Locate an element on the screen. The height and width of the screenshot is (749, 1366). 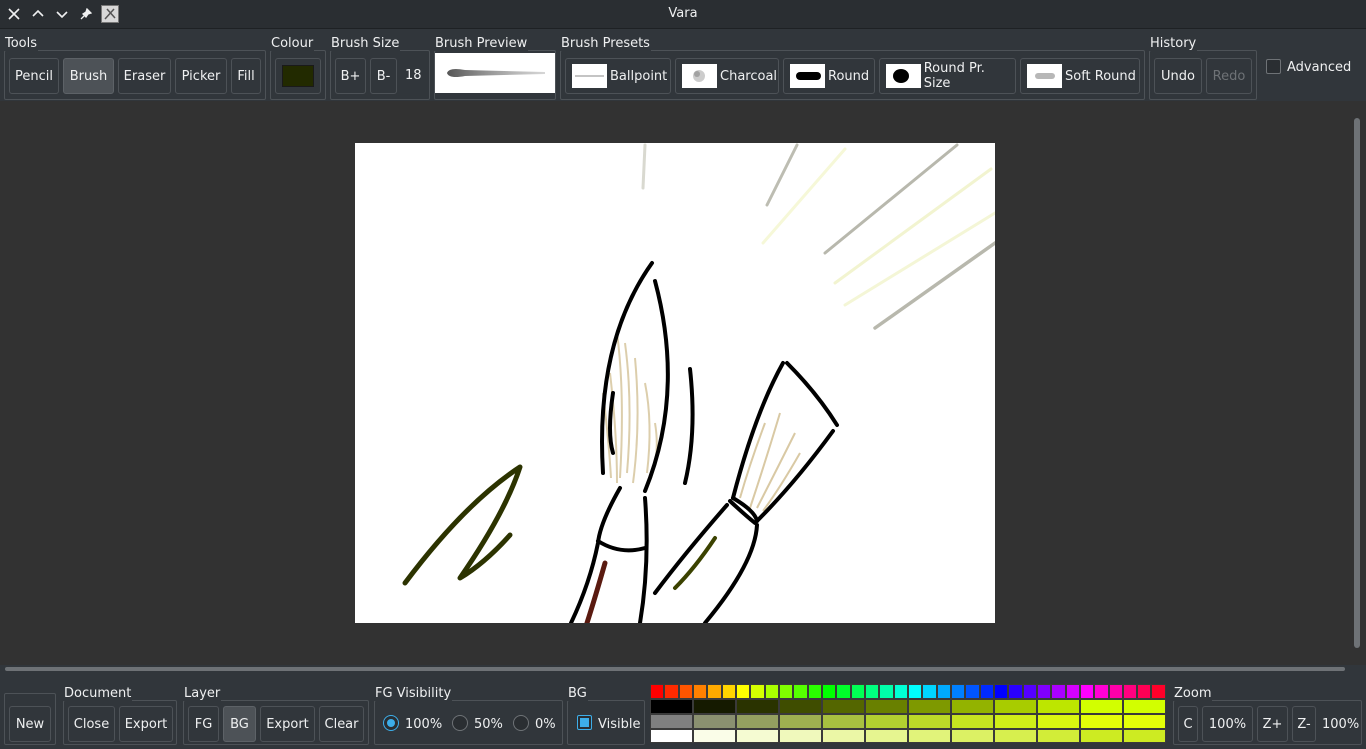
zoom-center-button: C is located at coordinates (1188, 724).